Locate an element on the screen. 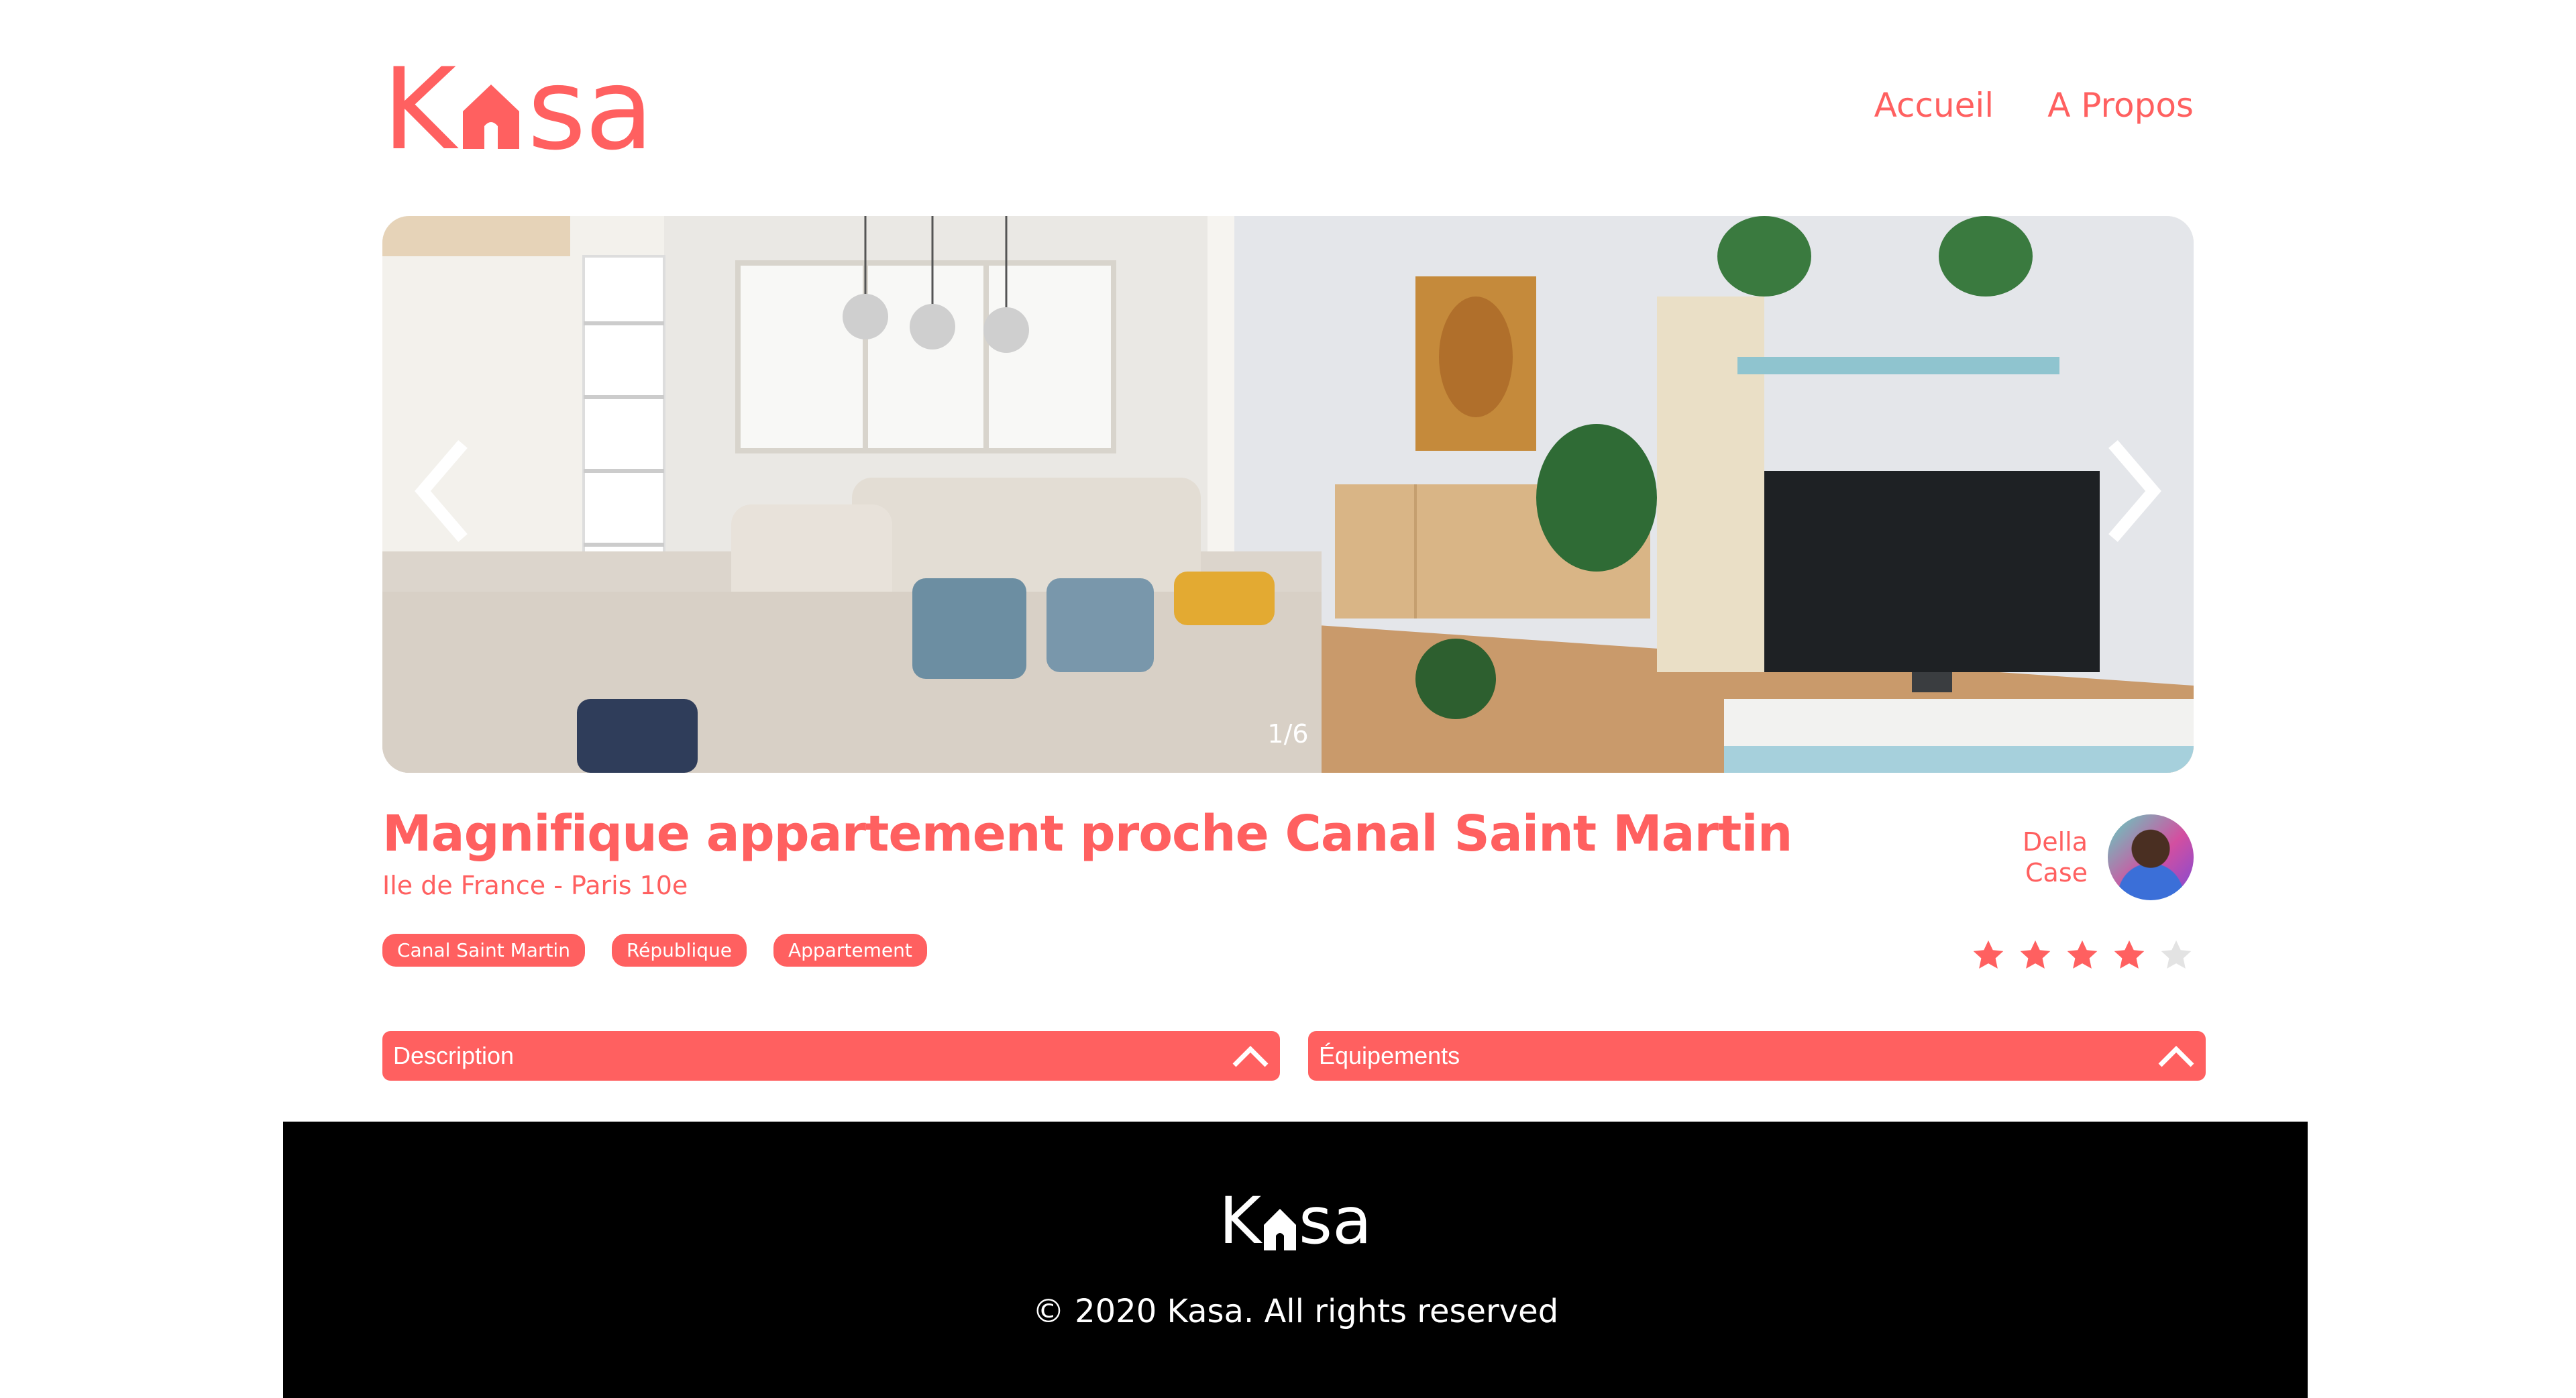 This screenshot has height=1398, width=2576. copyright-text: © 2020 Kasa. All rights reserved is located at coordinates (1295, 1311).